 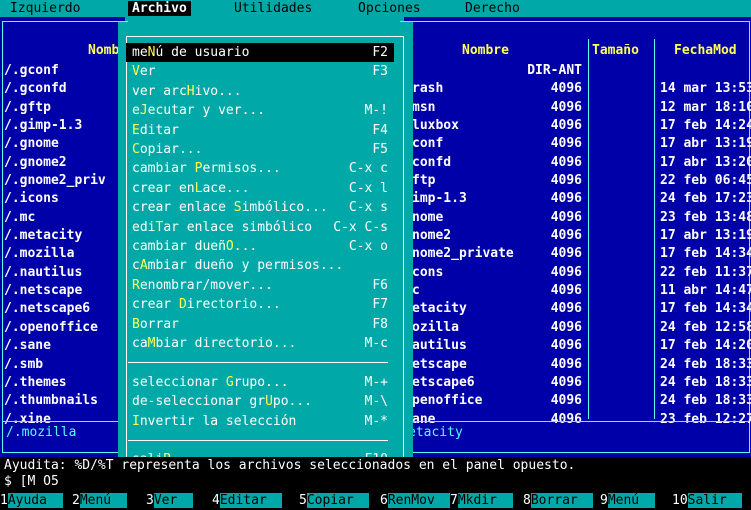 I want to click on menu-item: crear enlace Simbólico... C-x s, so click(x=260, y=207).